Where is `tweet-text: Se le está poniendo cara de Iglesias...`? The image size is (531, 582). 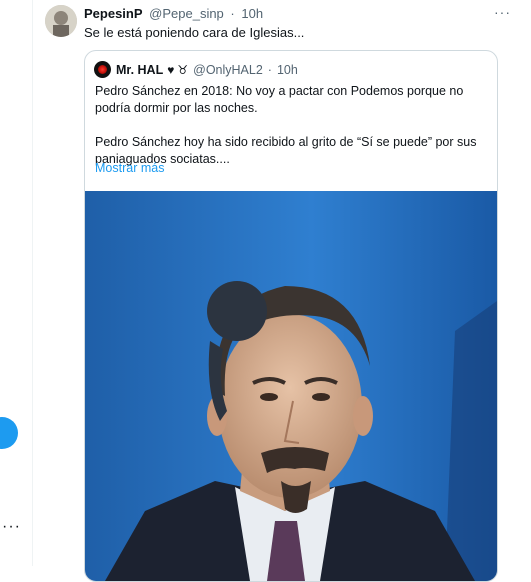 tweet-text: Se le está poniendo cara de Iglesias... is located at coordinates (194, 32).